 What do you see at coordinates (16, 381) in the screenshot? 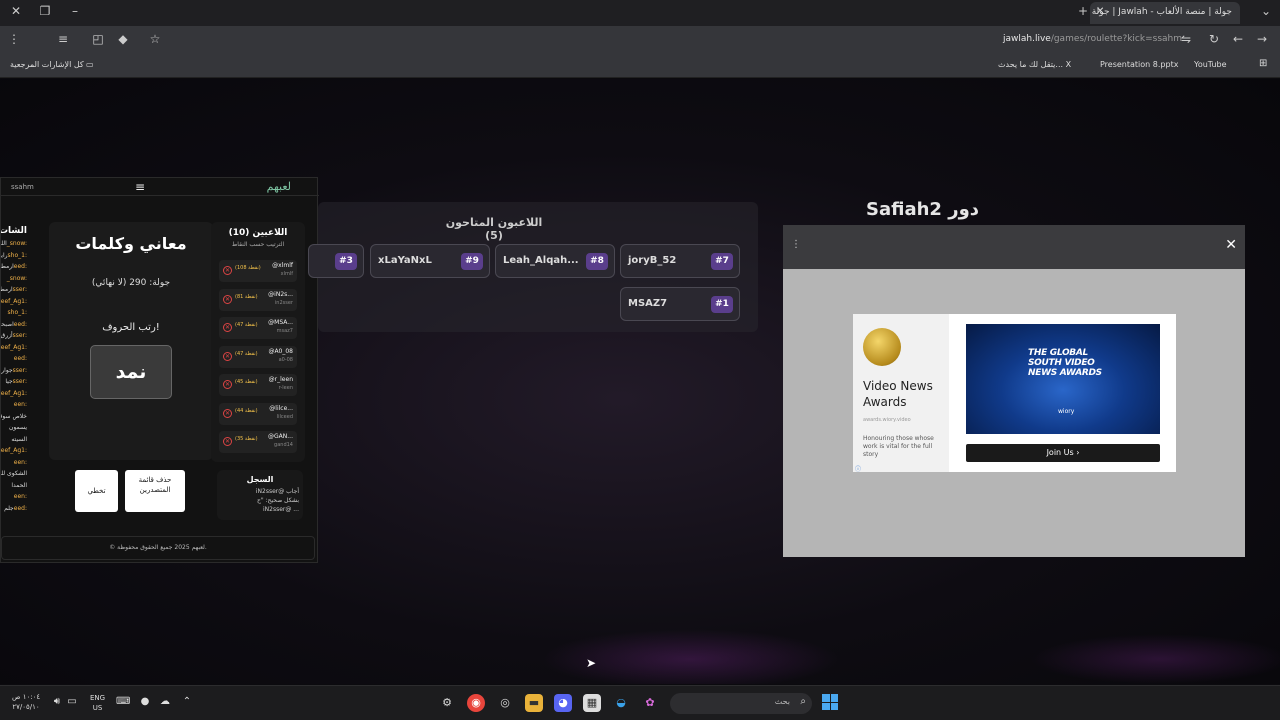
I see `chat-message: جياsser:` at bounding box center [16, 381].